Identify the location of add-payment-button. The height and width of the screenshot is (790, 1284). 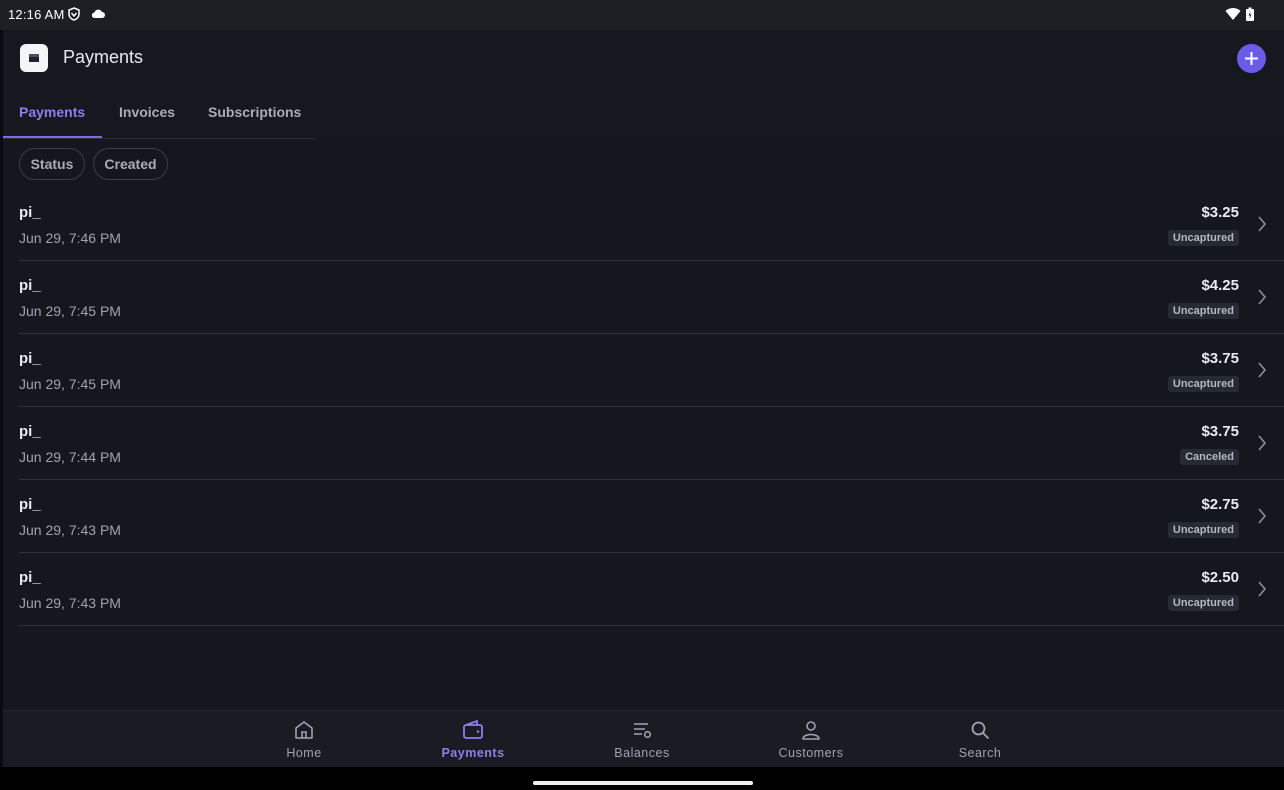
(1251, 58).